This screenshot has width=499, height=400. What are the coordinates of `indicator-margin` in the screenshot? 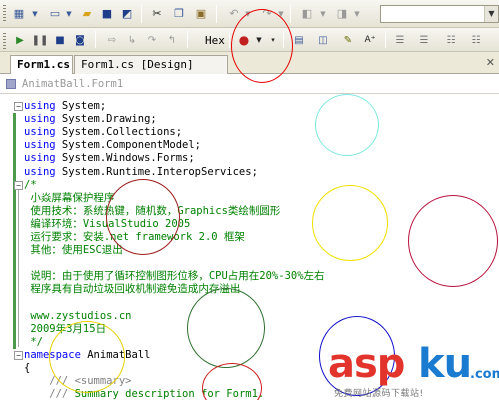 It's located at (6, 247).